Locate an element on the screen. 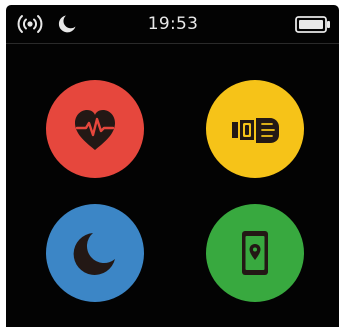  heart-rate-icon is located at coordinates (95, 129).